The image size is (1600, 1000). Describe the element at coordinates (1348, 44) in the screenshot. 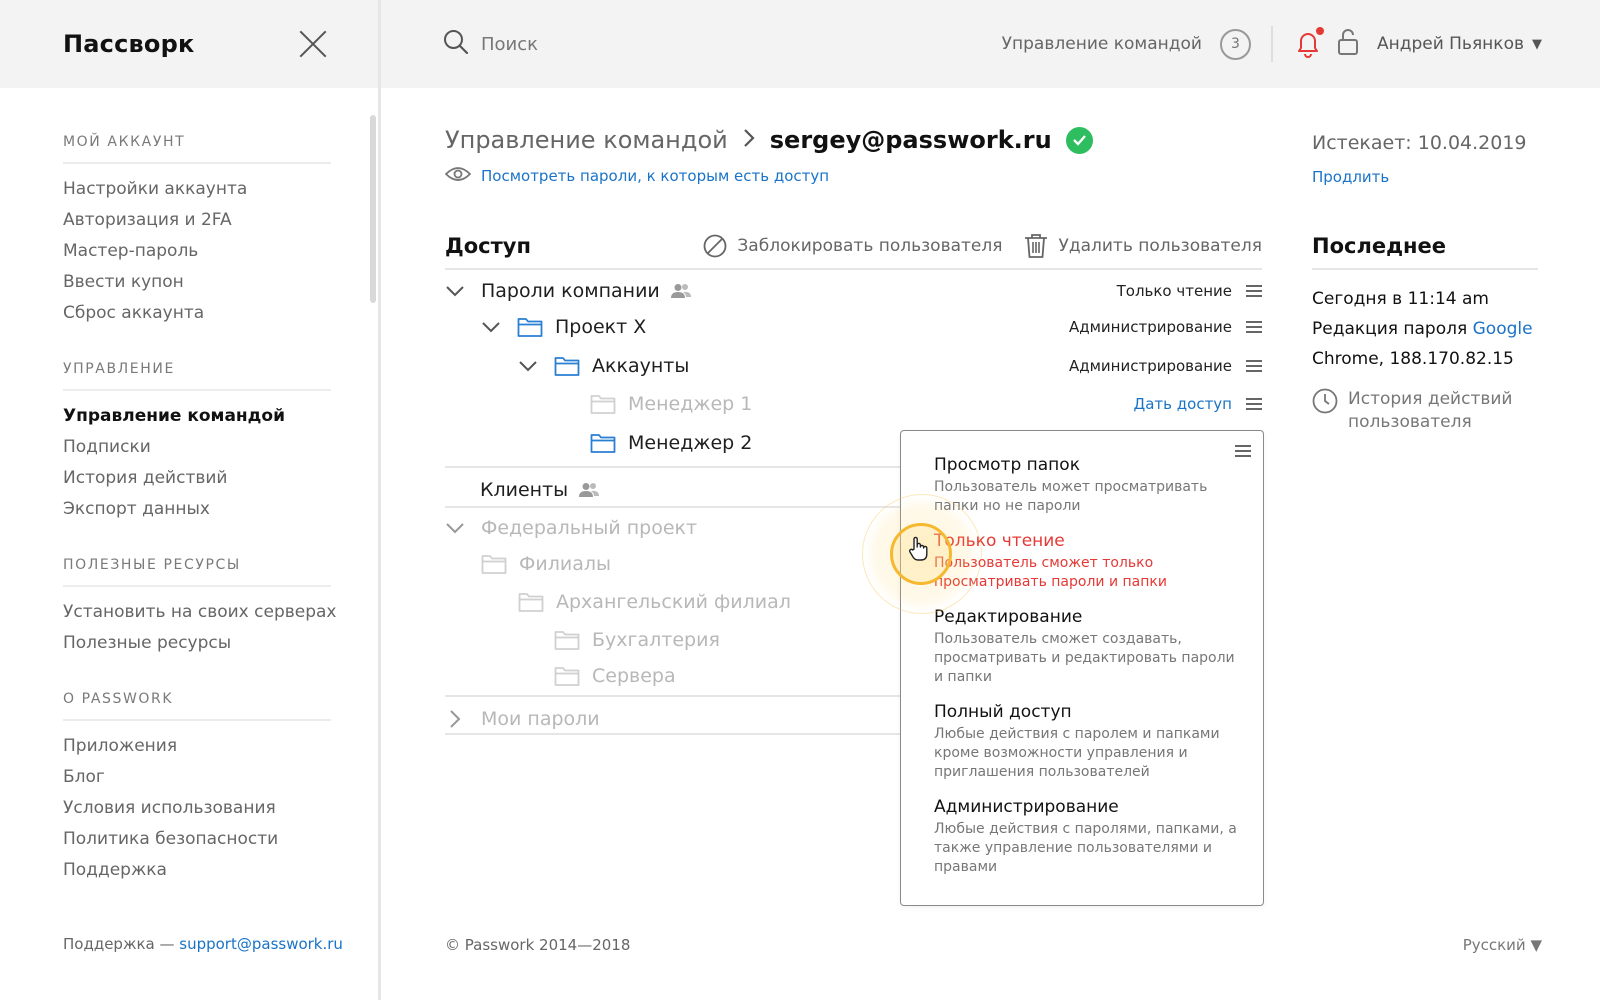

I see `unlock-icon` at that location.